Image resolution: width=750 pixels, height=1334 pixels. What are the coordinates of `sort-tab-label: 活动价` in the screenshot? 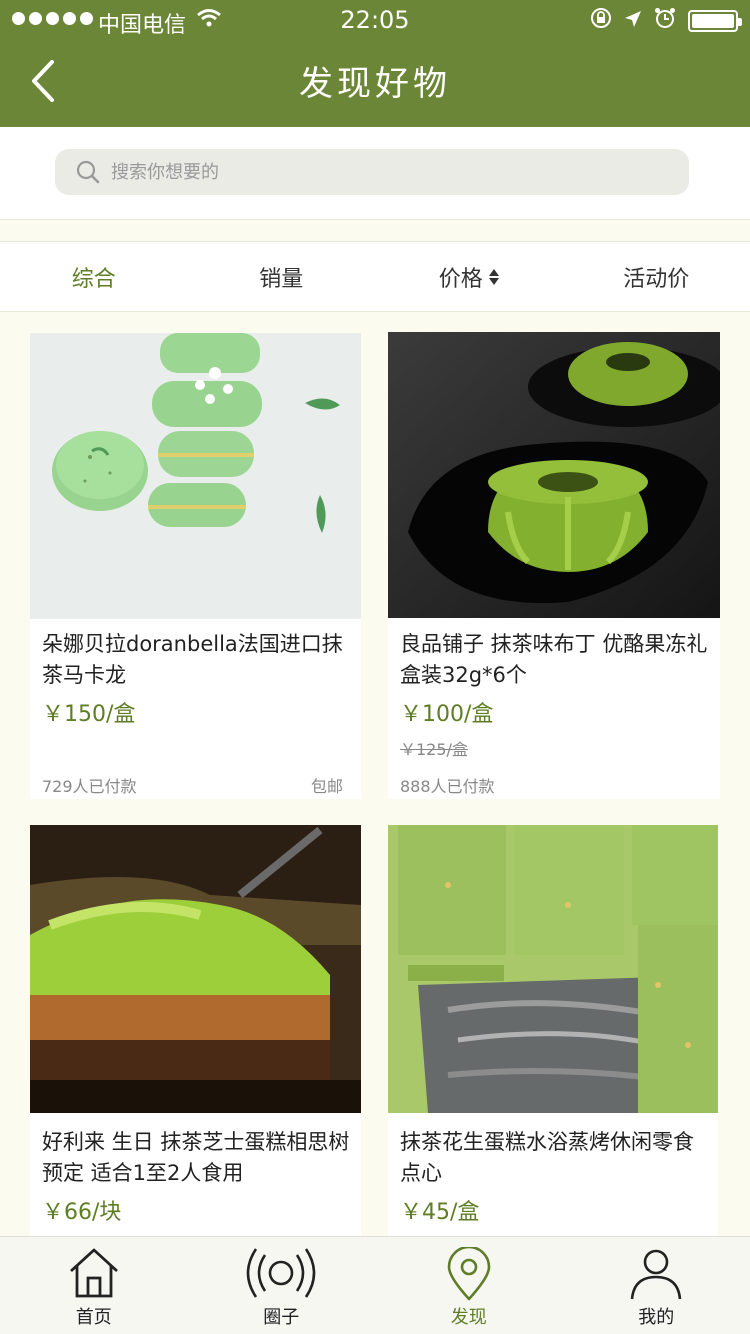 It's located at (656, 279).